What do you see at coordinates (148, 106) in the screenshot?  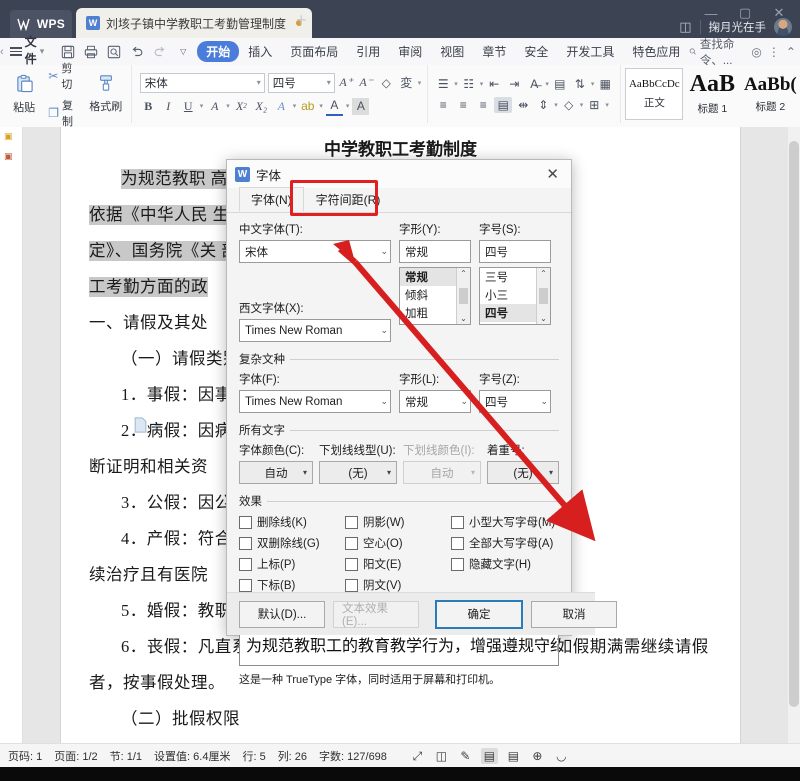 I see `bold-icon: B` at bounding box center [148, 106].